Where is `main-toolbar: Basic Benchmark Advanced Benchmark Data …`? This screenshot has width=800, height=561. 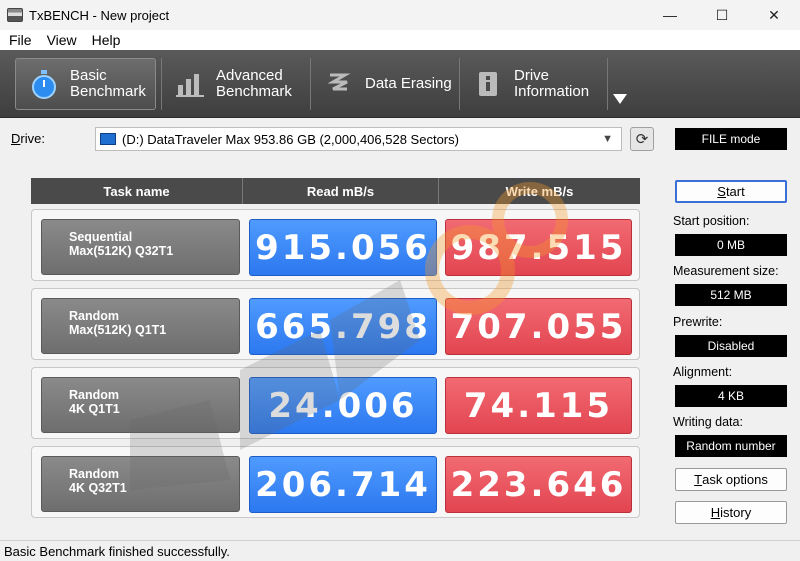
main-toolbar: Basic Benchmark Advanced Benchmark Data … is located at coordinates (400, 84).